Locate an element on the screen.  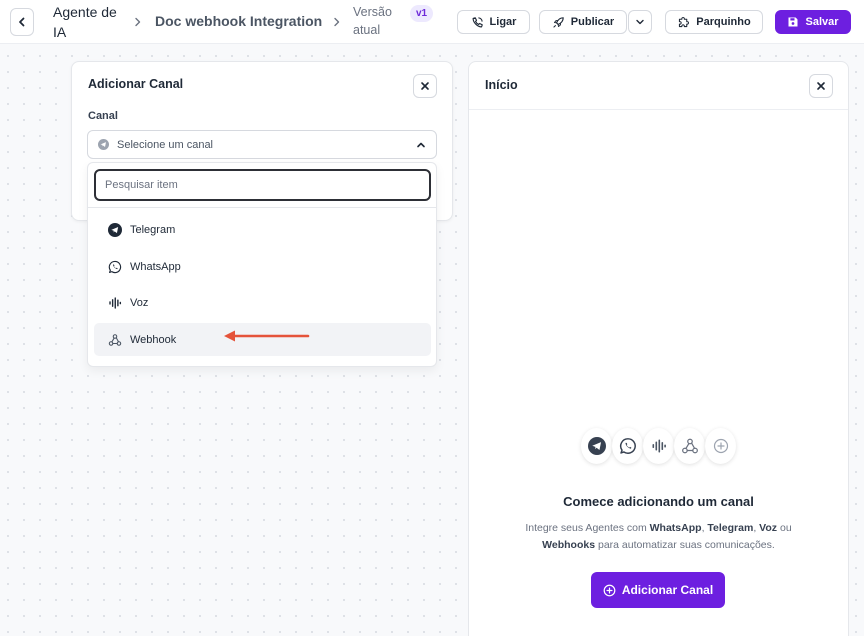
channel-select: Selecione um canal is located at coordinates (262, 144).